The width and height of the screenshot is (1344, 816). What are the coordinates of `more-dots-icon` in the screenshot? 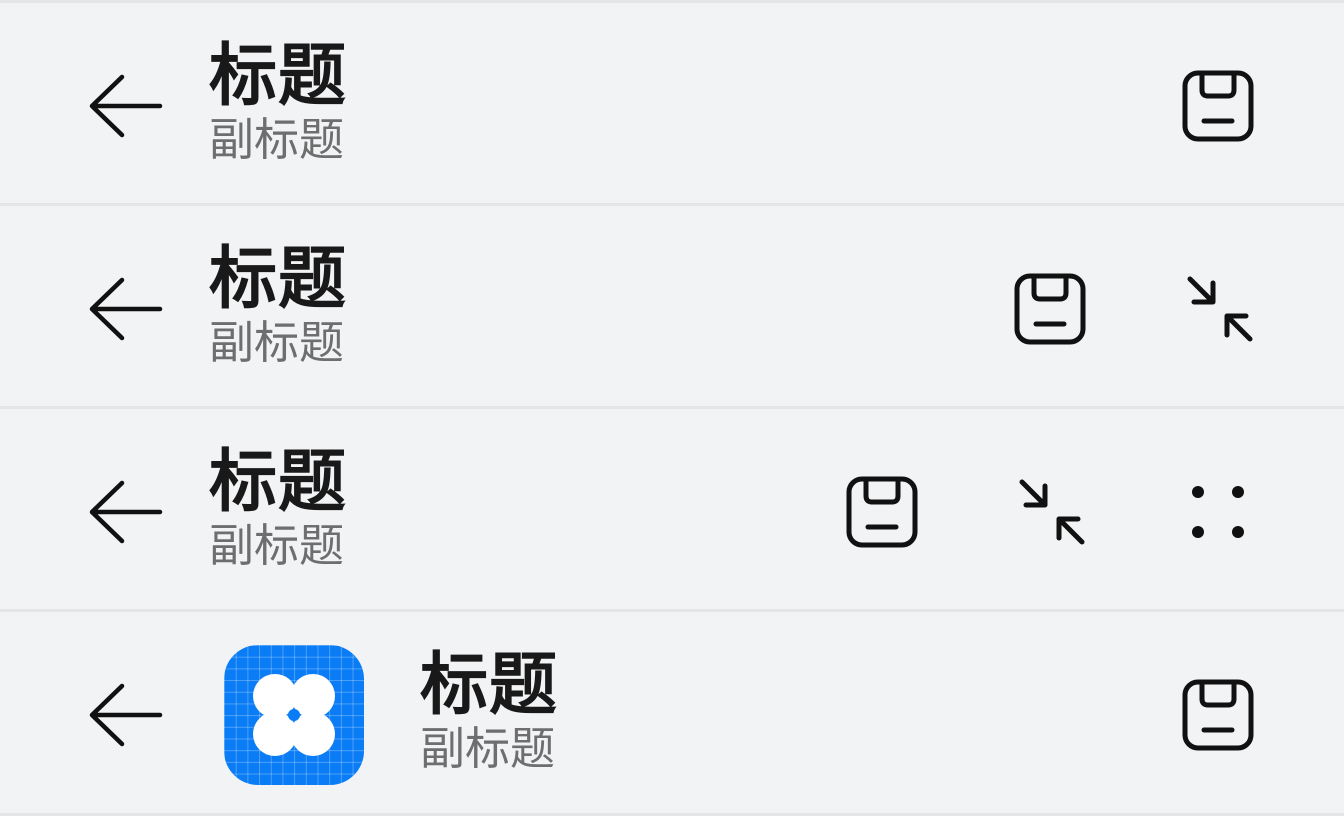 It's located at (1218, 512).